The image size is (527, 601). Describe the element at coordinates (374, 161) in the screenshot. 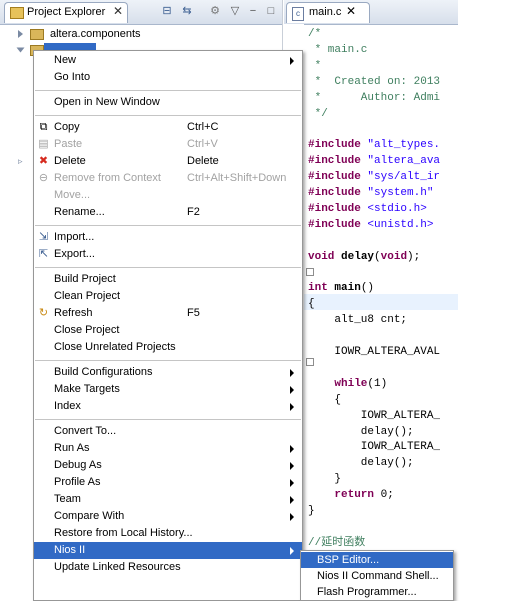

I see `code-line: #include "altera_ava` at that location.